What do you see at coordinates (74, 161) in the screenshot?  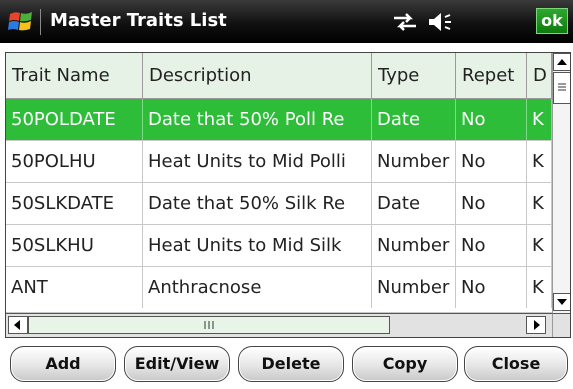 I see `cell-trait-name: 50POLHU` at bounding box center [74, 161].